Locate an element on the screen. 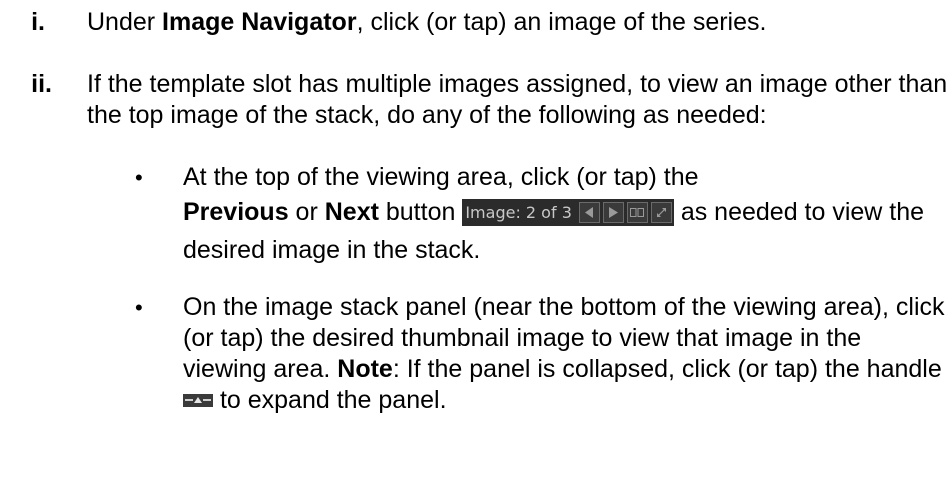 This screenshot has height=494, width=951. expand-handle-icon is located at coordinates (198, 400).